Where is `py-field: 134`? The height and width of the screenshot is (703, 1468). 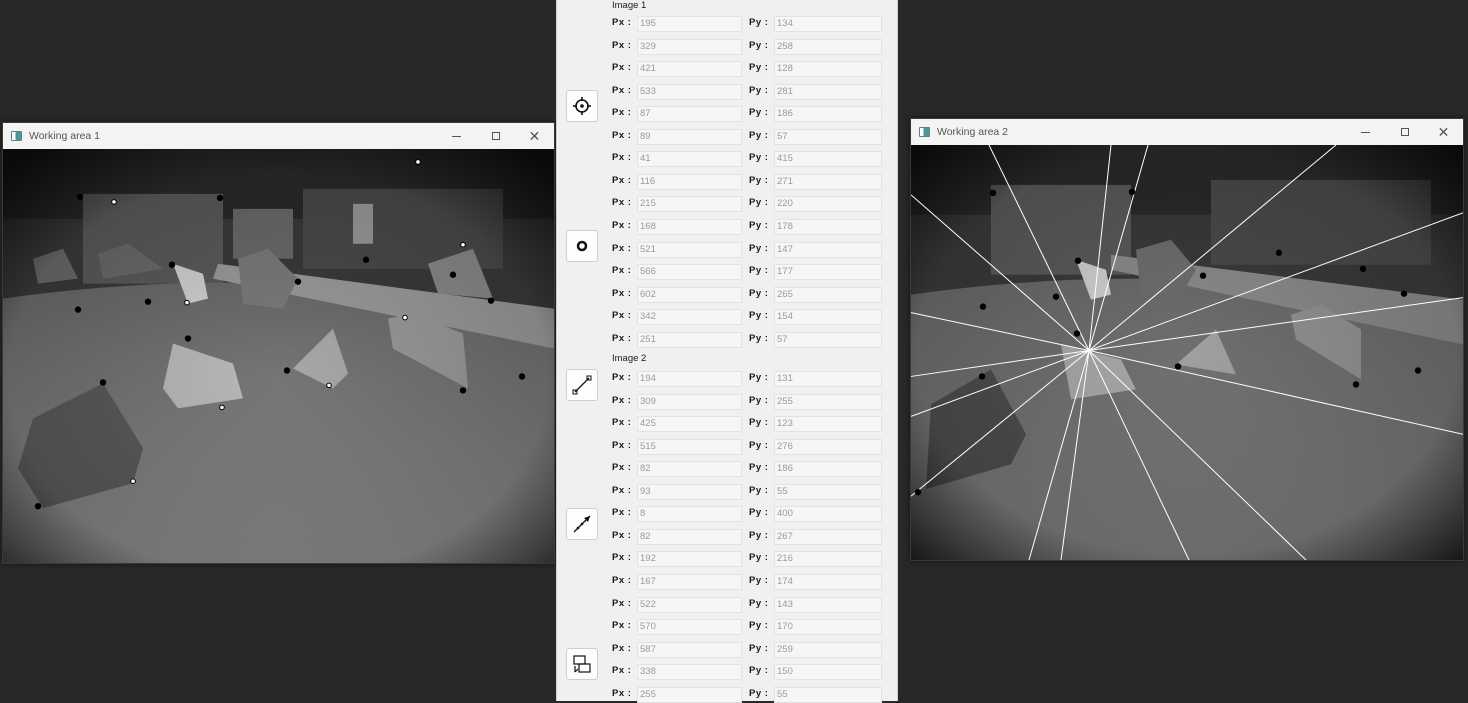 py-field: 134 is located at coordinates (828, 24).